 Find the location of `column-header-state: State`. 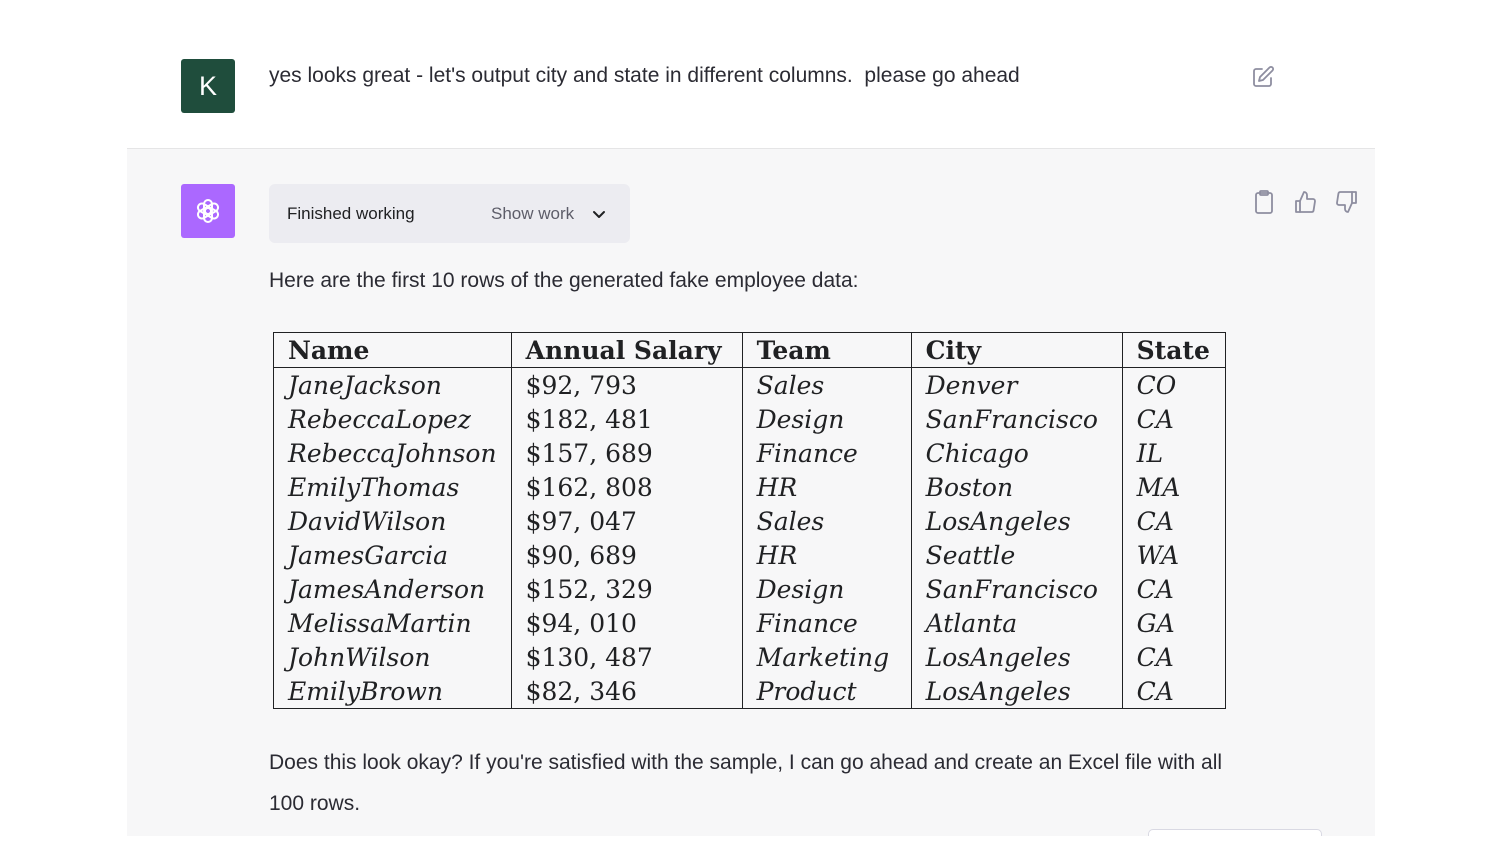

column-header-state: State is located at coordinates (1173, 350).